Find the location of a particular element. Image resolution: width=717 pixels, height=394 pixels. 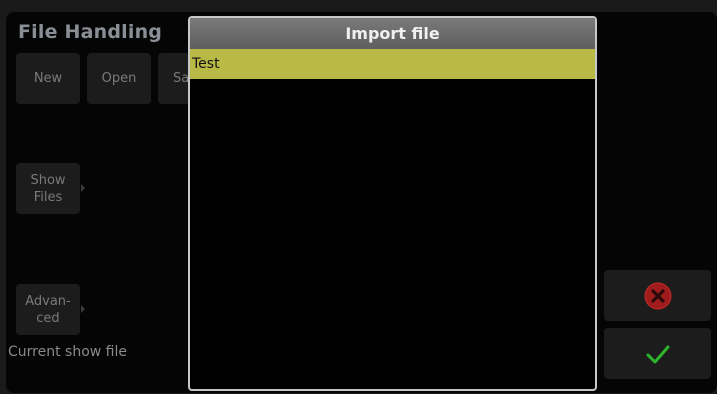

checkmark-icon is located at coordinates (657, 354).